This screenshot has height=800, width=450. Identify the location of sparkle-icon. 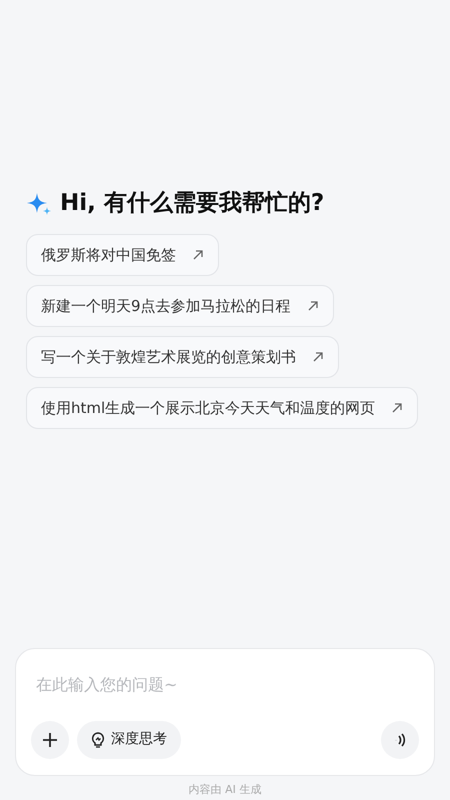
(39, 204).